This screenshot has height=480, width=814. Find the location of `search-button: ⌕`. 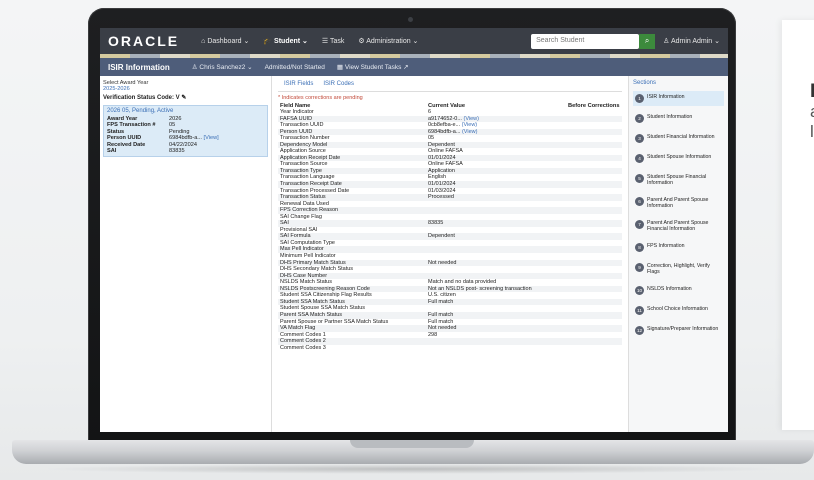

search-button: ⌕ is located at coordinates (647, 41).